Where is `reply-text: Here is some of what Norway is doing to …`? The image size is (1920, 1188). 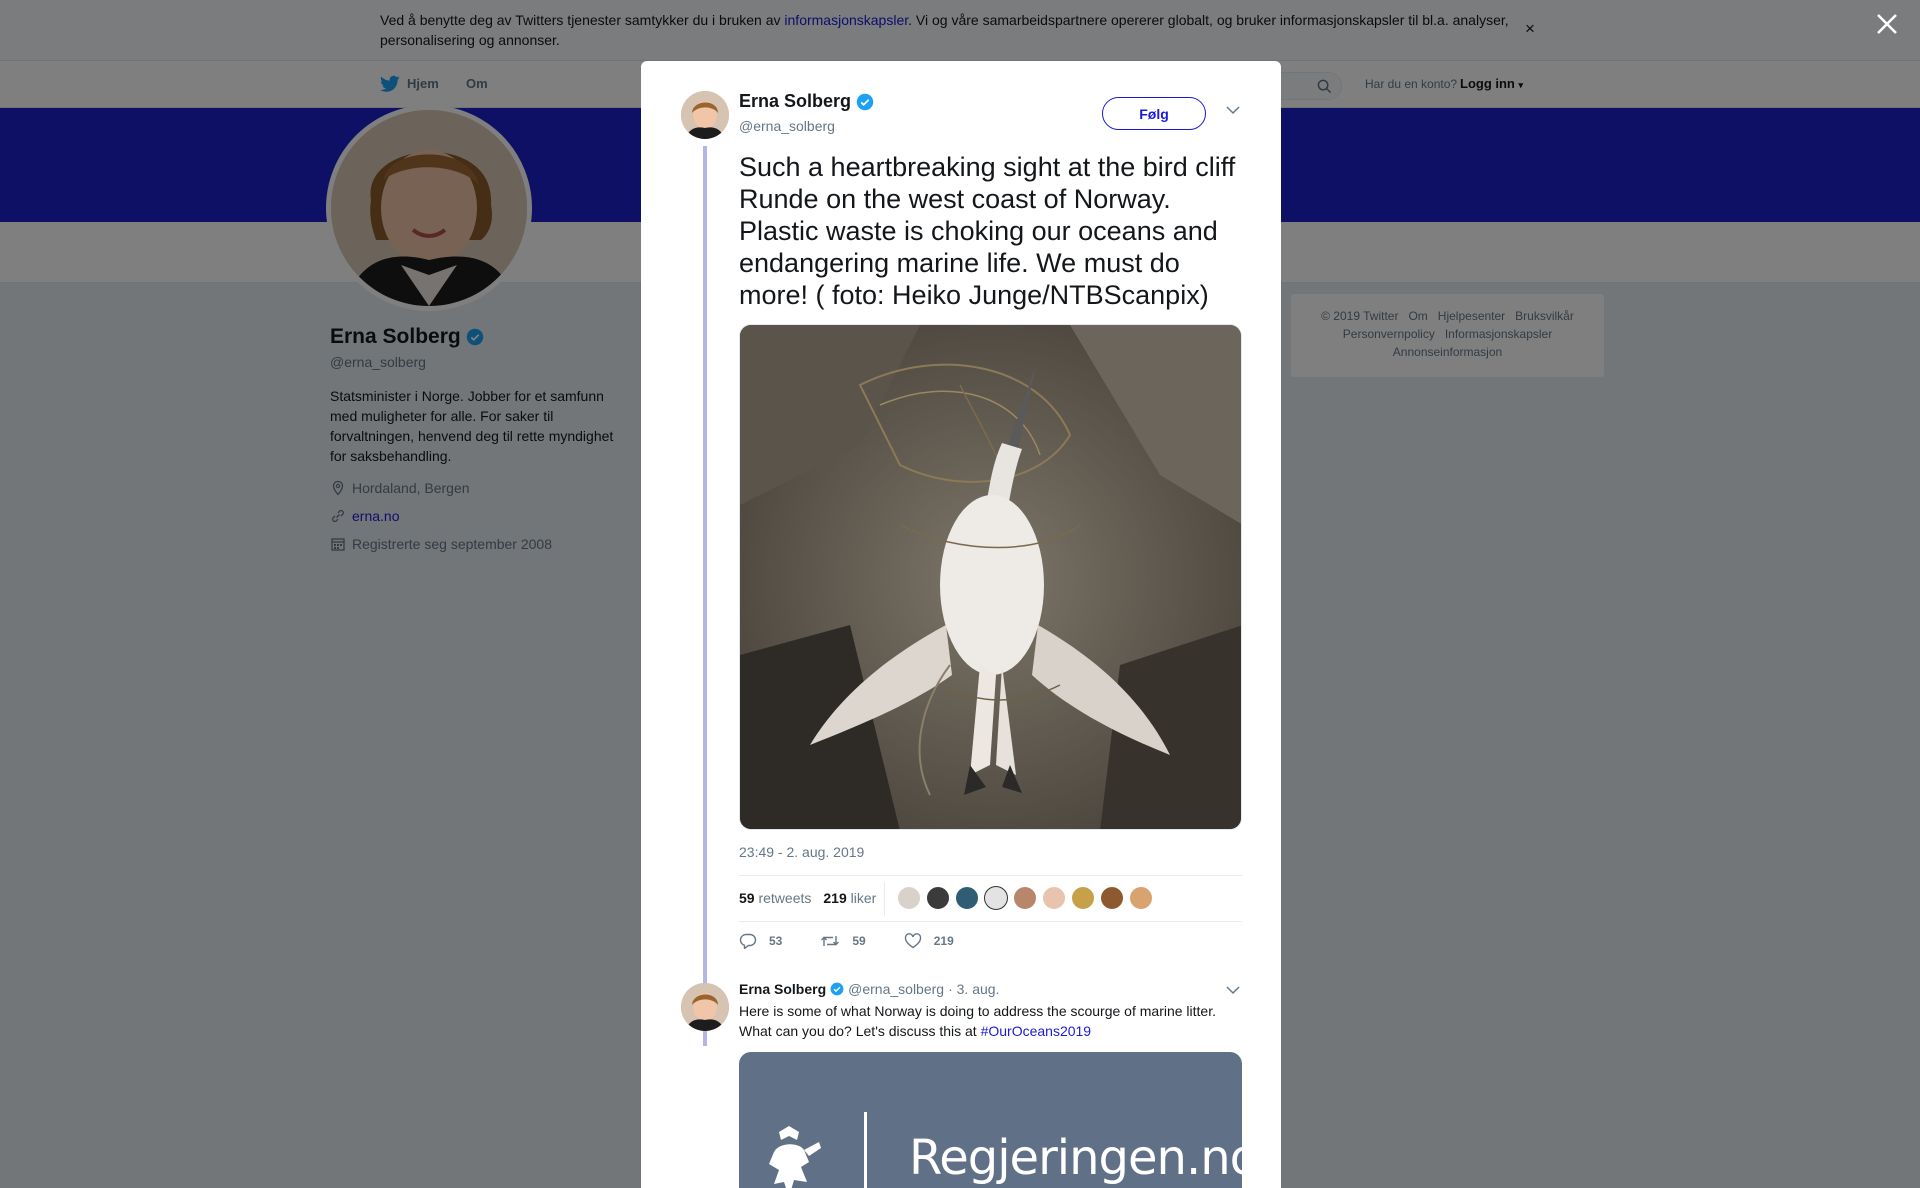
reply-text: Here is some of what Norway is doing to … is located at coordinates (977, 1021).